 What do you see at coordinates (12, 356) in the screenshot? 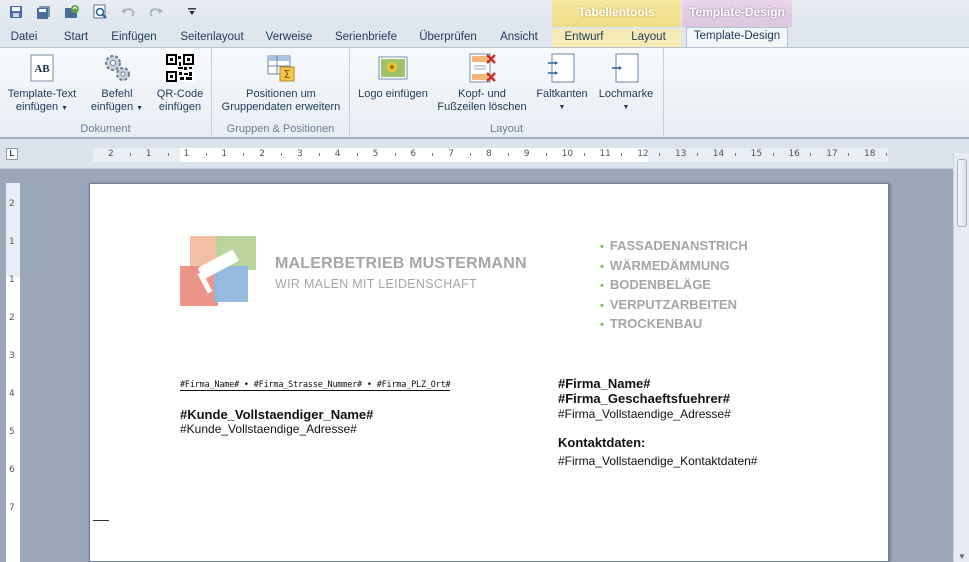
I see `ruler-number: 3` at bounding box center [12, 356].